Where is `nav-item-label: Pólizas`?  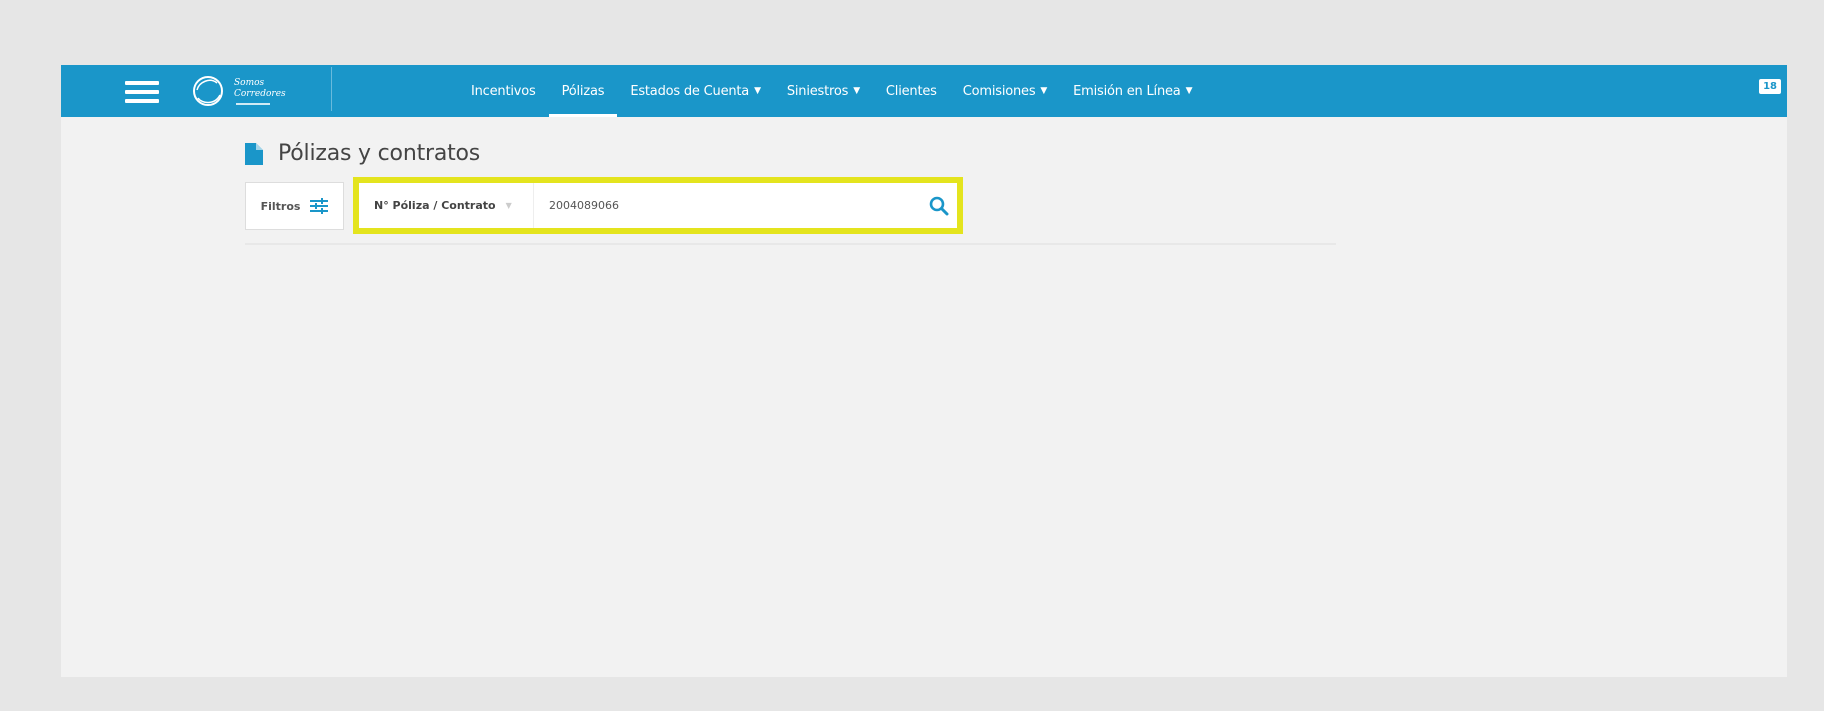
nav-item-label: Pólizas is located at coordinates (583, 91).